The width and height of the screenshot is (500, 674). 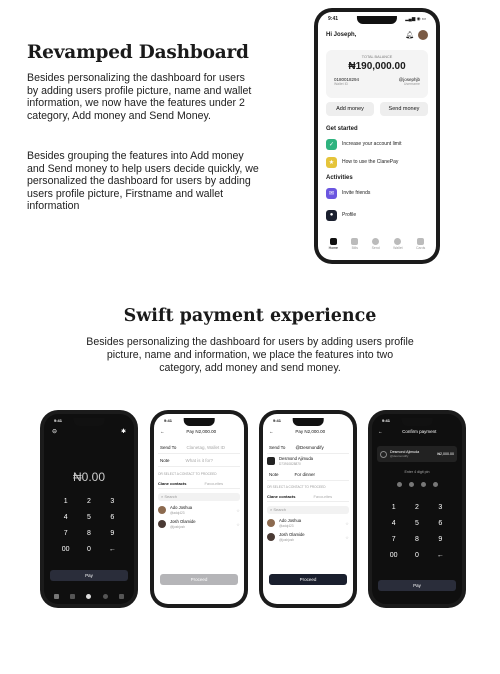 I want to click on bottom-tab-bar: Home Bills Send Wallet Cards, so click(x=377, y=244).